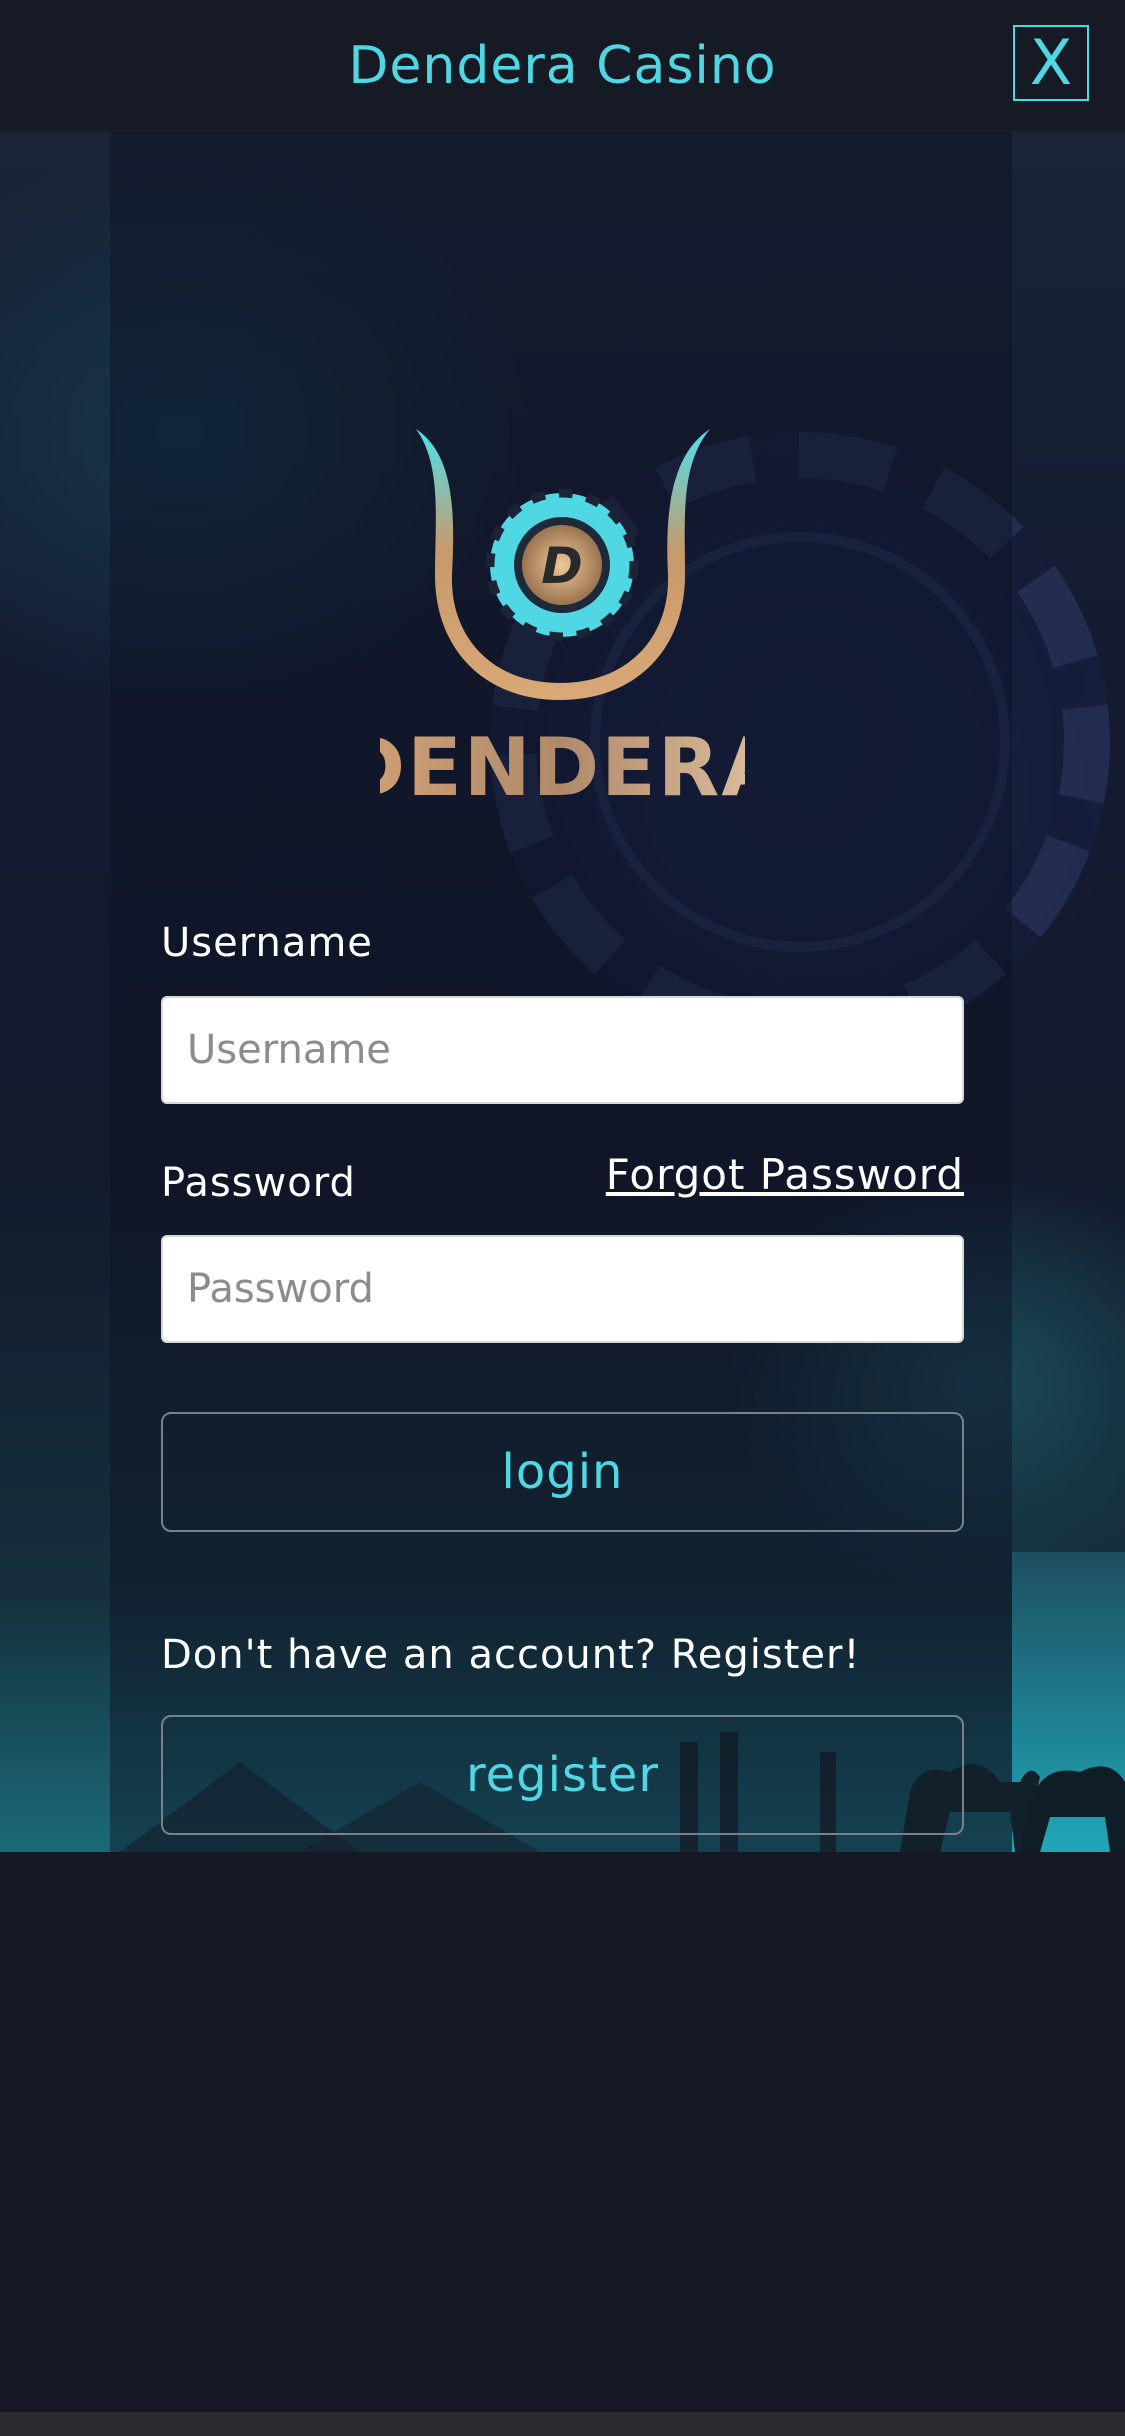 The width and height of the screenshot is (1125, 2436). I want to click on close-icon: X, so click(1051, 62).